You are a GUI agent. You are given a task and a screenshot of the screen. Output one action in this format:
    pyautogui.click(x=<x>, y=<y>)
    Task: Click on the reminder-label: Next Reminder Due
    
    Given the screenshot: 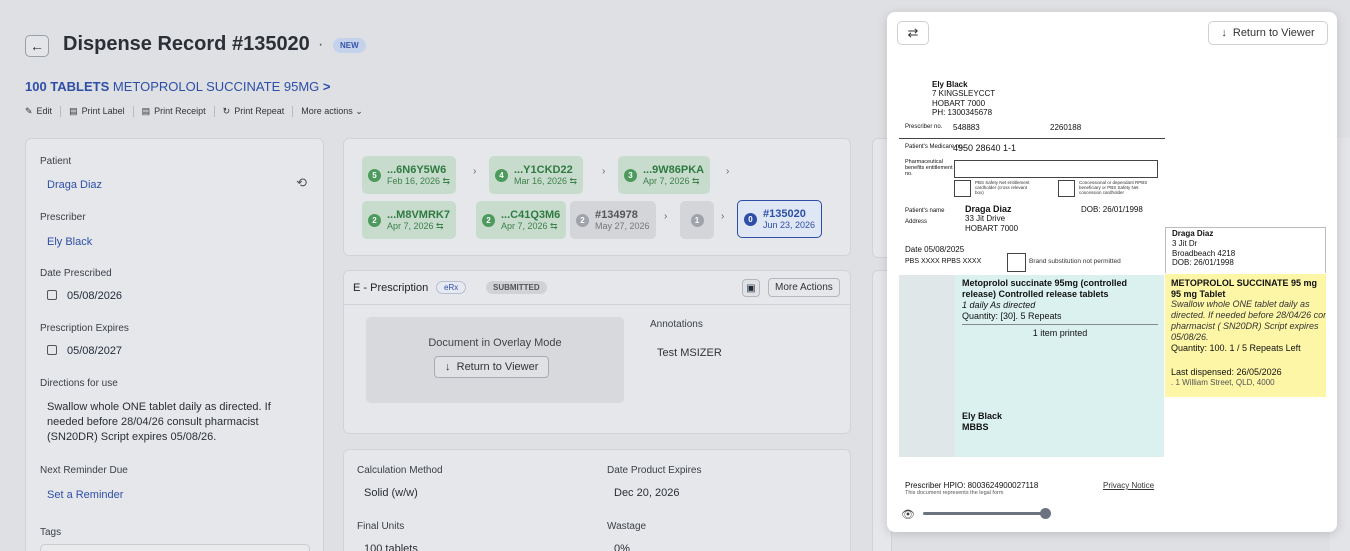 What is the action you would take?
    pyautogui.click(x=84, y=470)
    